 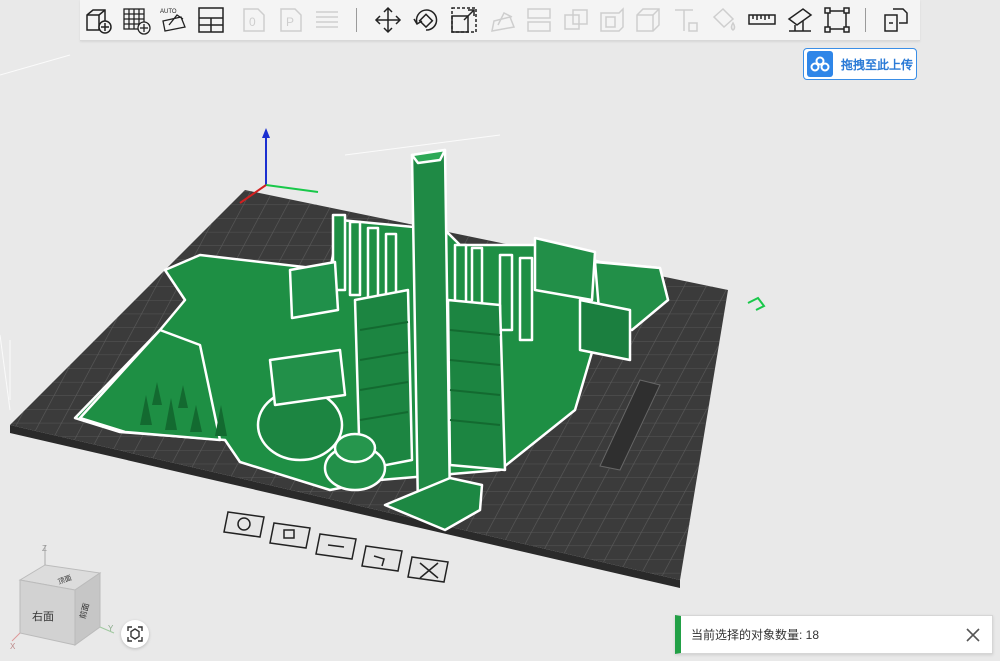 I want to click on axis-x-label: X, so click(x=13, y=646).